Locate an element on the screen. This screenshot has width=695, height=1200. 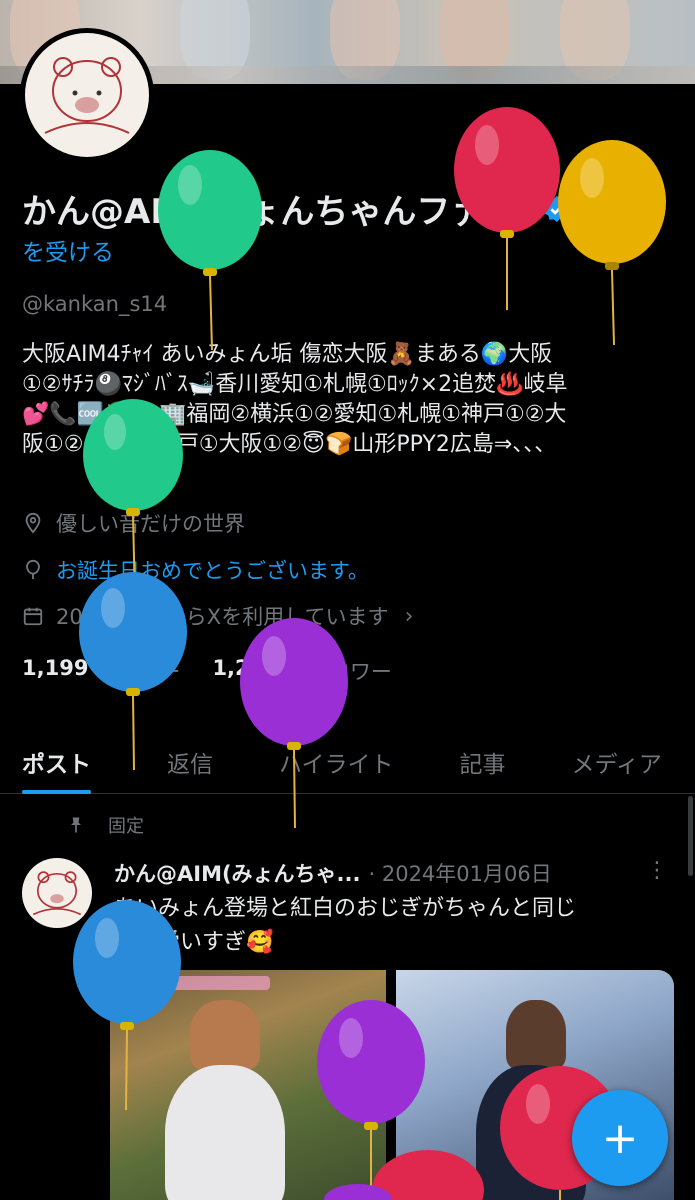
following-count: 1,199 is located at coordinates (55, 671).